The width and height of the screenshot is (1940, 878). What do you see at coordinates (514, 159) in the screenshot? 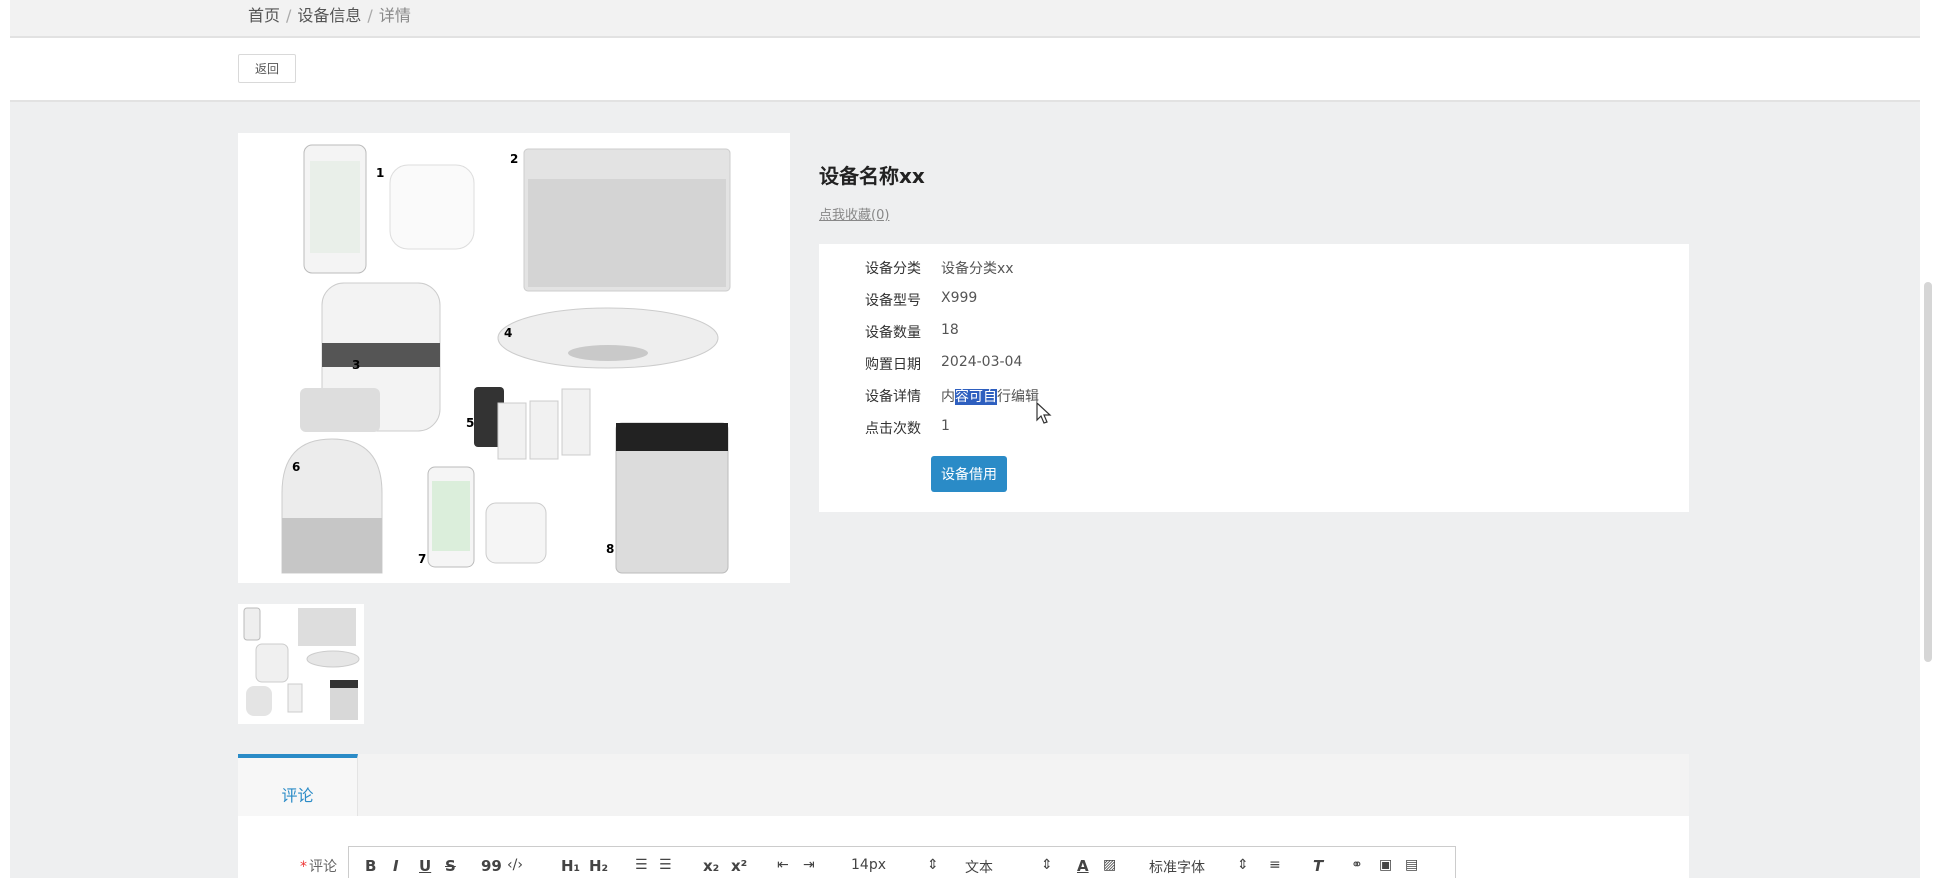
I see `svg-text: 2` at bounding box center [514, 159].